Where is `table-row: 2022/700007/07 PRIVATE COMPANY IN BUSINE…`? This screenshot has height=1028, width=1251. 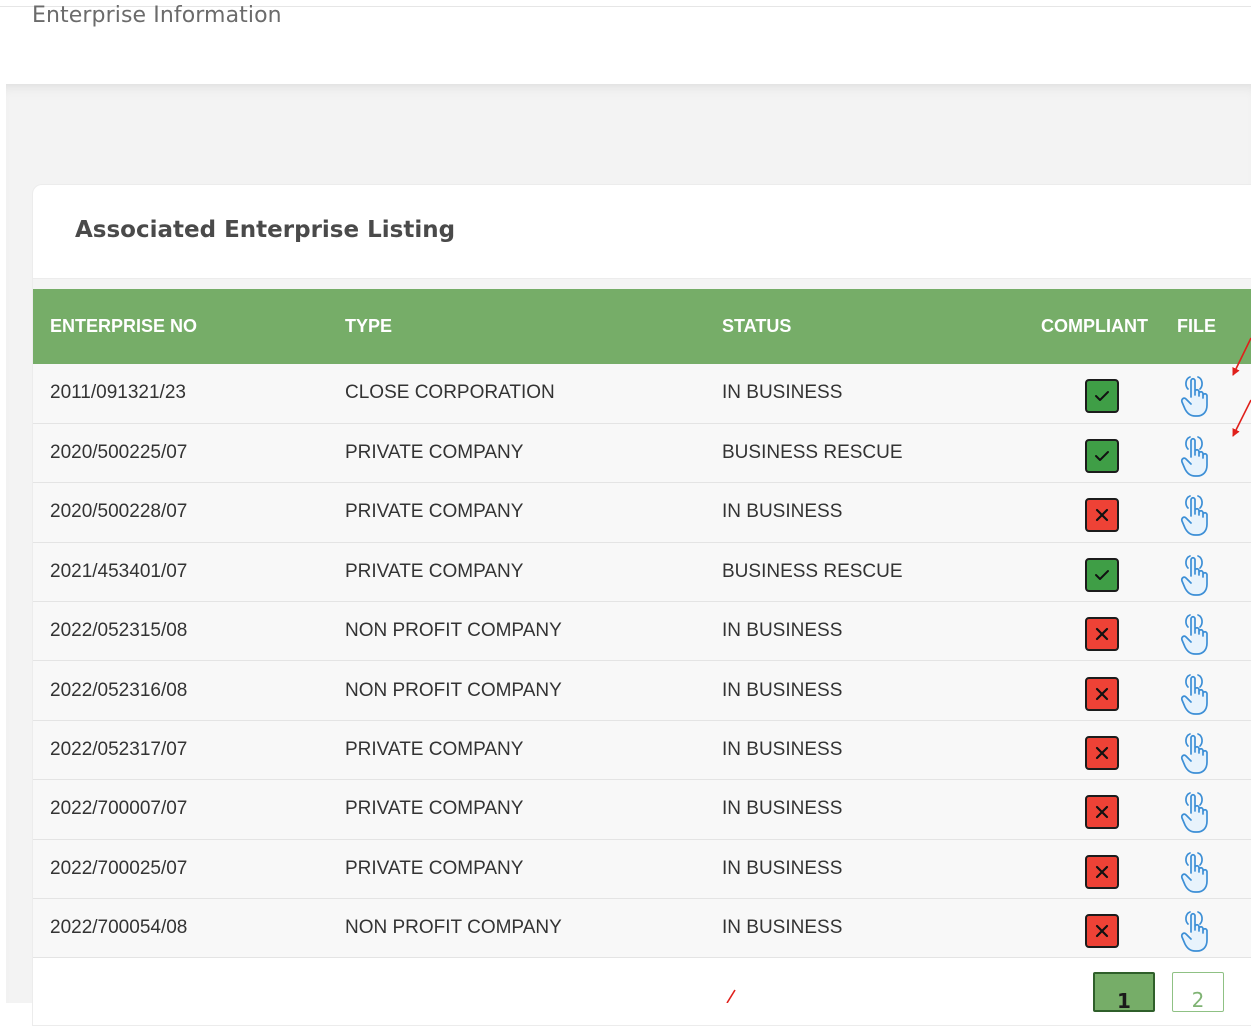
table-row: 2022/700007/07 PRIVATE COMPANY IN BUSINE… is located at coordinates (642, 809).